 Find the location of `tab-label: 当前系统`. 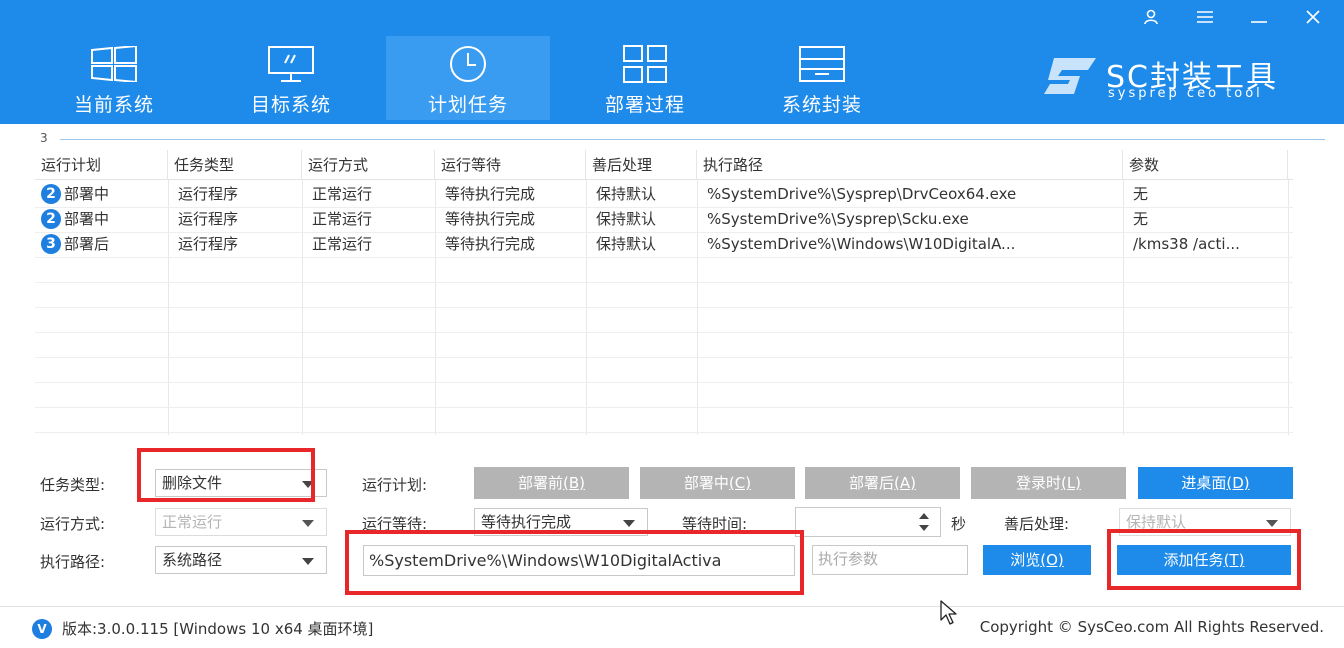

tab-label: 当前系统 is located at coordinates (113, 105).